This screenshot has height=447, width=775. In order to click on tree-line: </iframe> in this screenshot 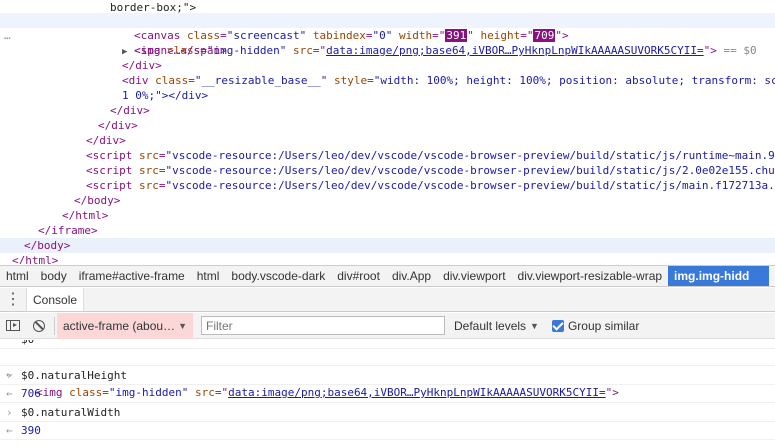, I will do `click(68, 230)`.